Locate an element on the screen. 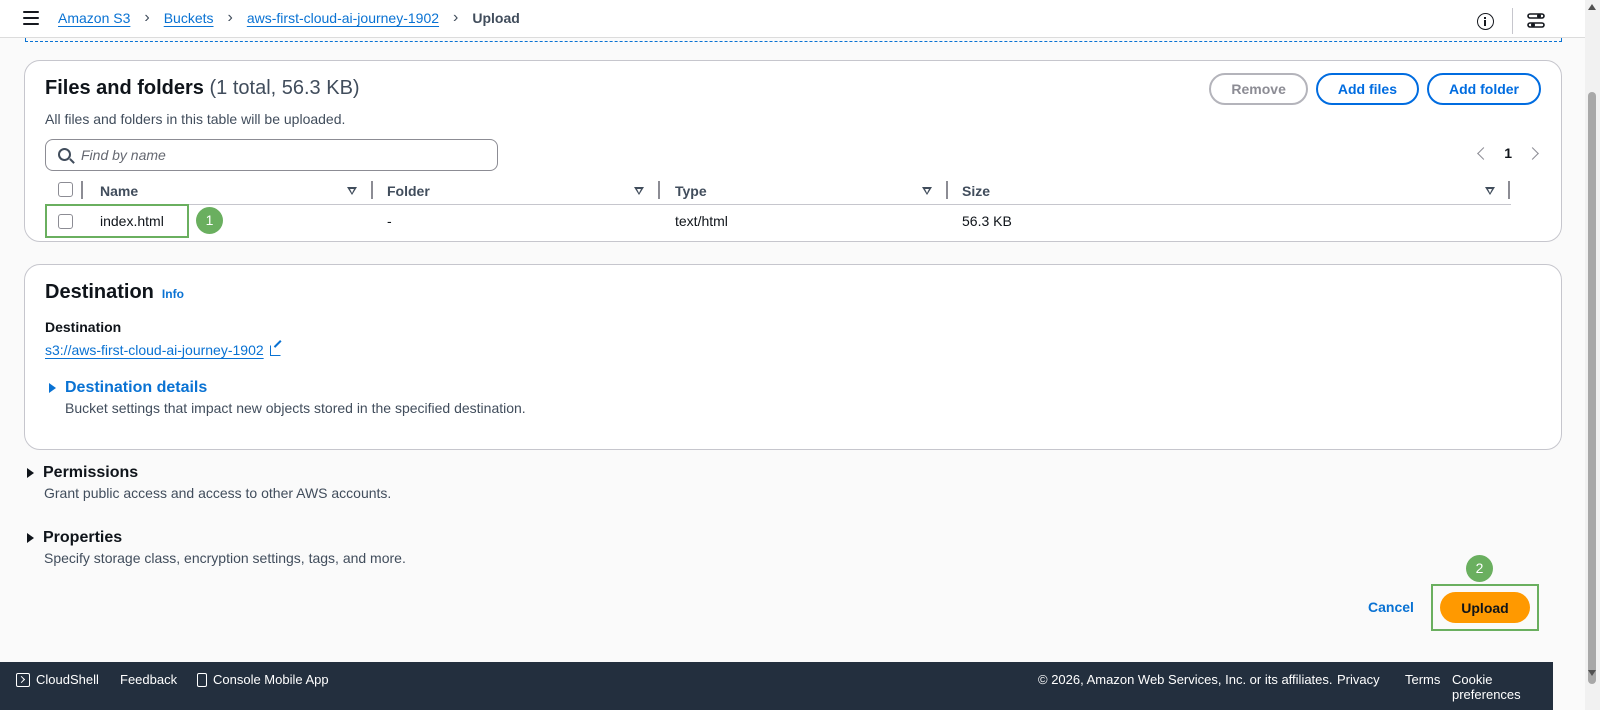  breadcrumb-amazon-s3: Amazon S3 is located at coordinates (94, 18).